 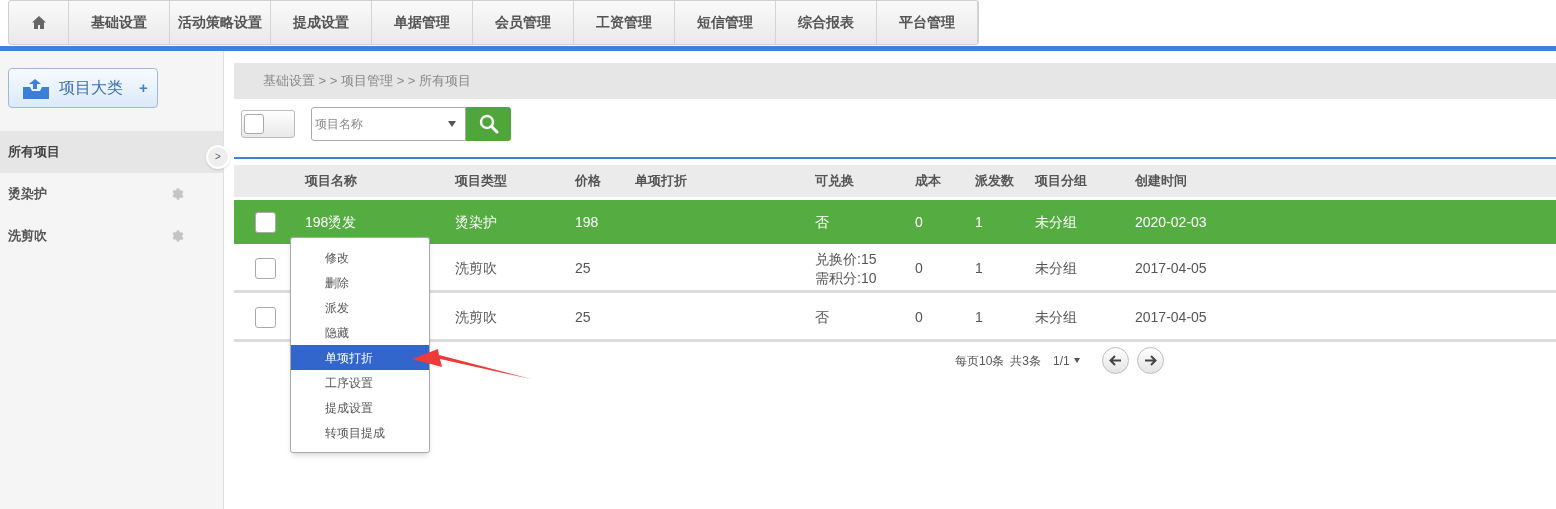 What do you see at coordinates (360, 282) in the screenshot?
I see `menu-item: 删除` at bounding box center [360, 282].